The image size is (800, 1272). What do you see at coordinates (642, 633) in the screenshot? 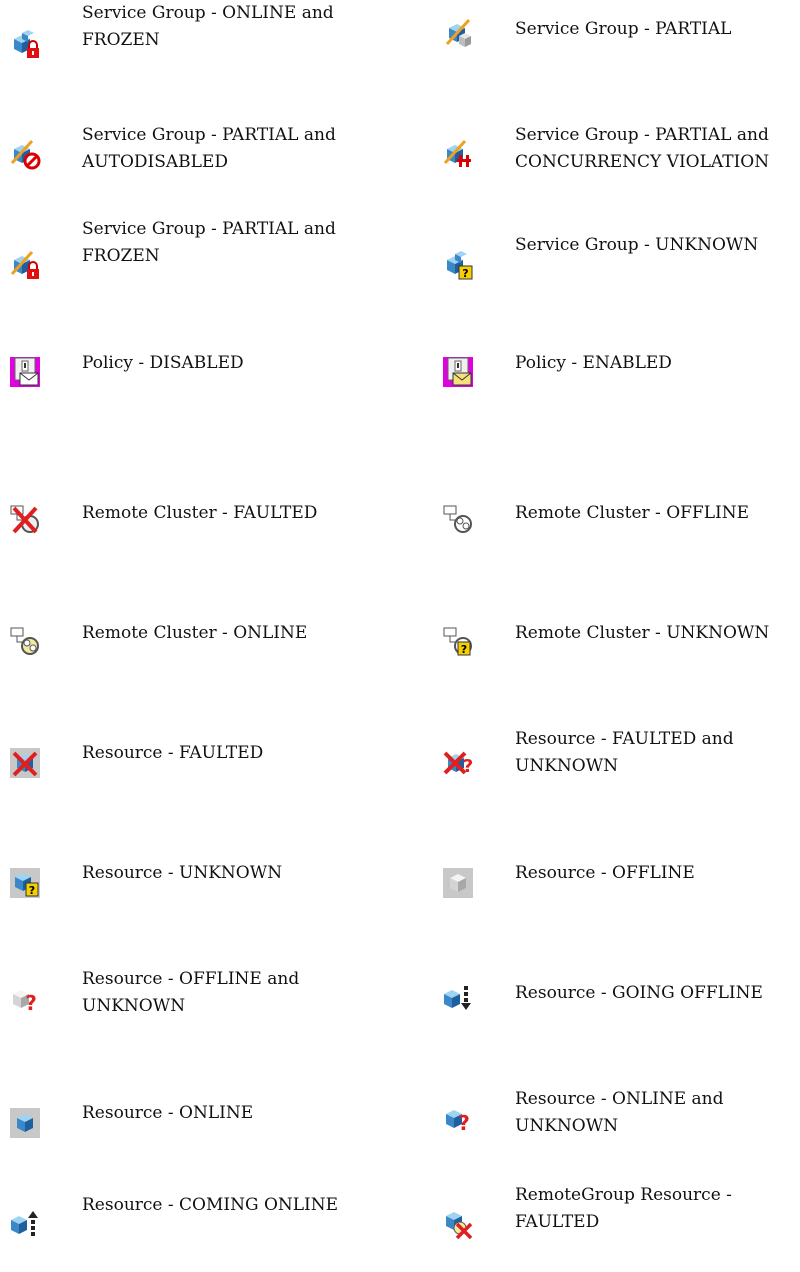
I see `legend-label: Remote Cluster - UNKNOWN` at bounding box center [642, 633].